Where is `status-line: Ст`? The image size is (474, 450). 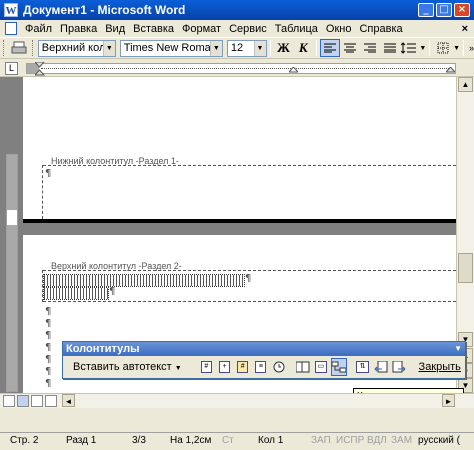 status-line: Ст is located at coordinates (228, 440).